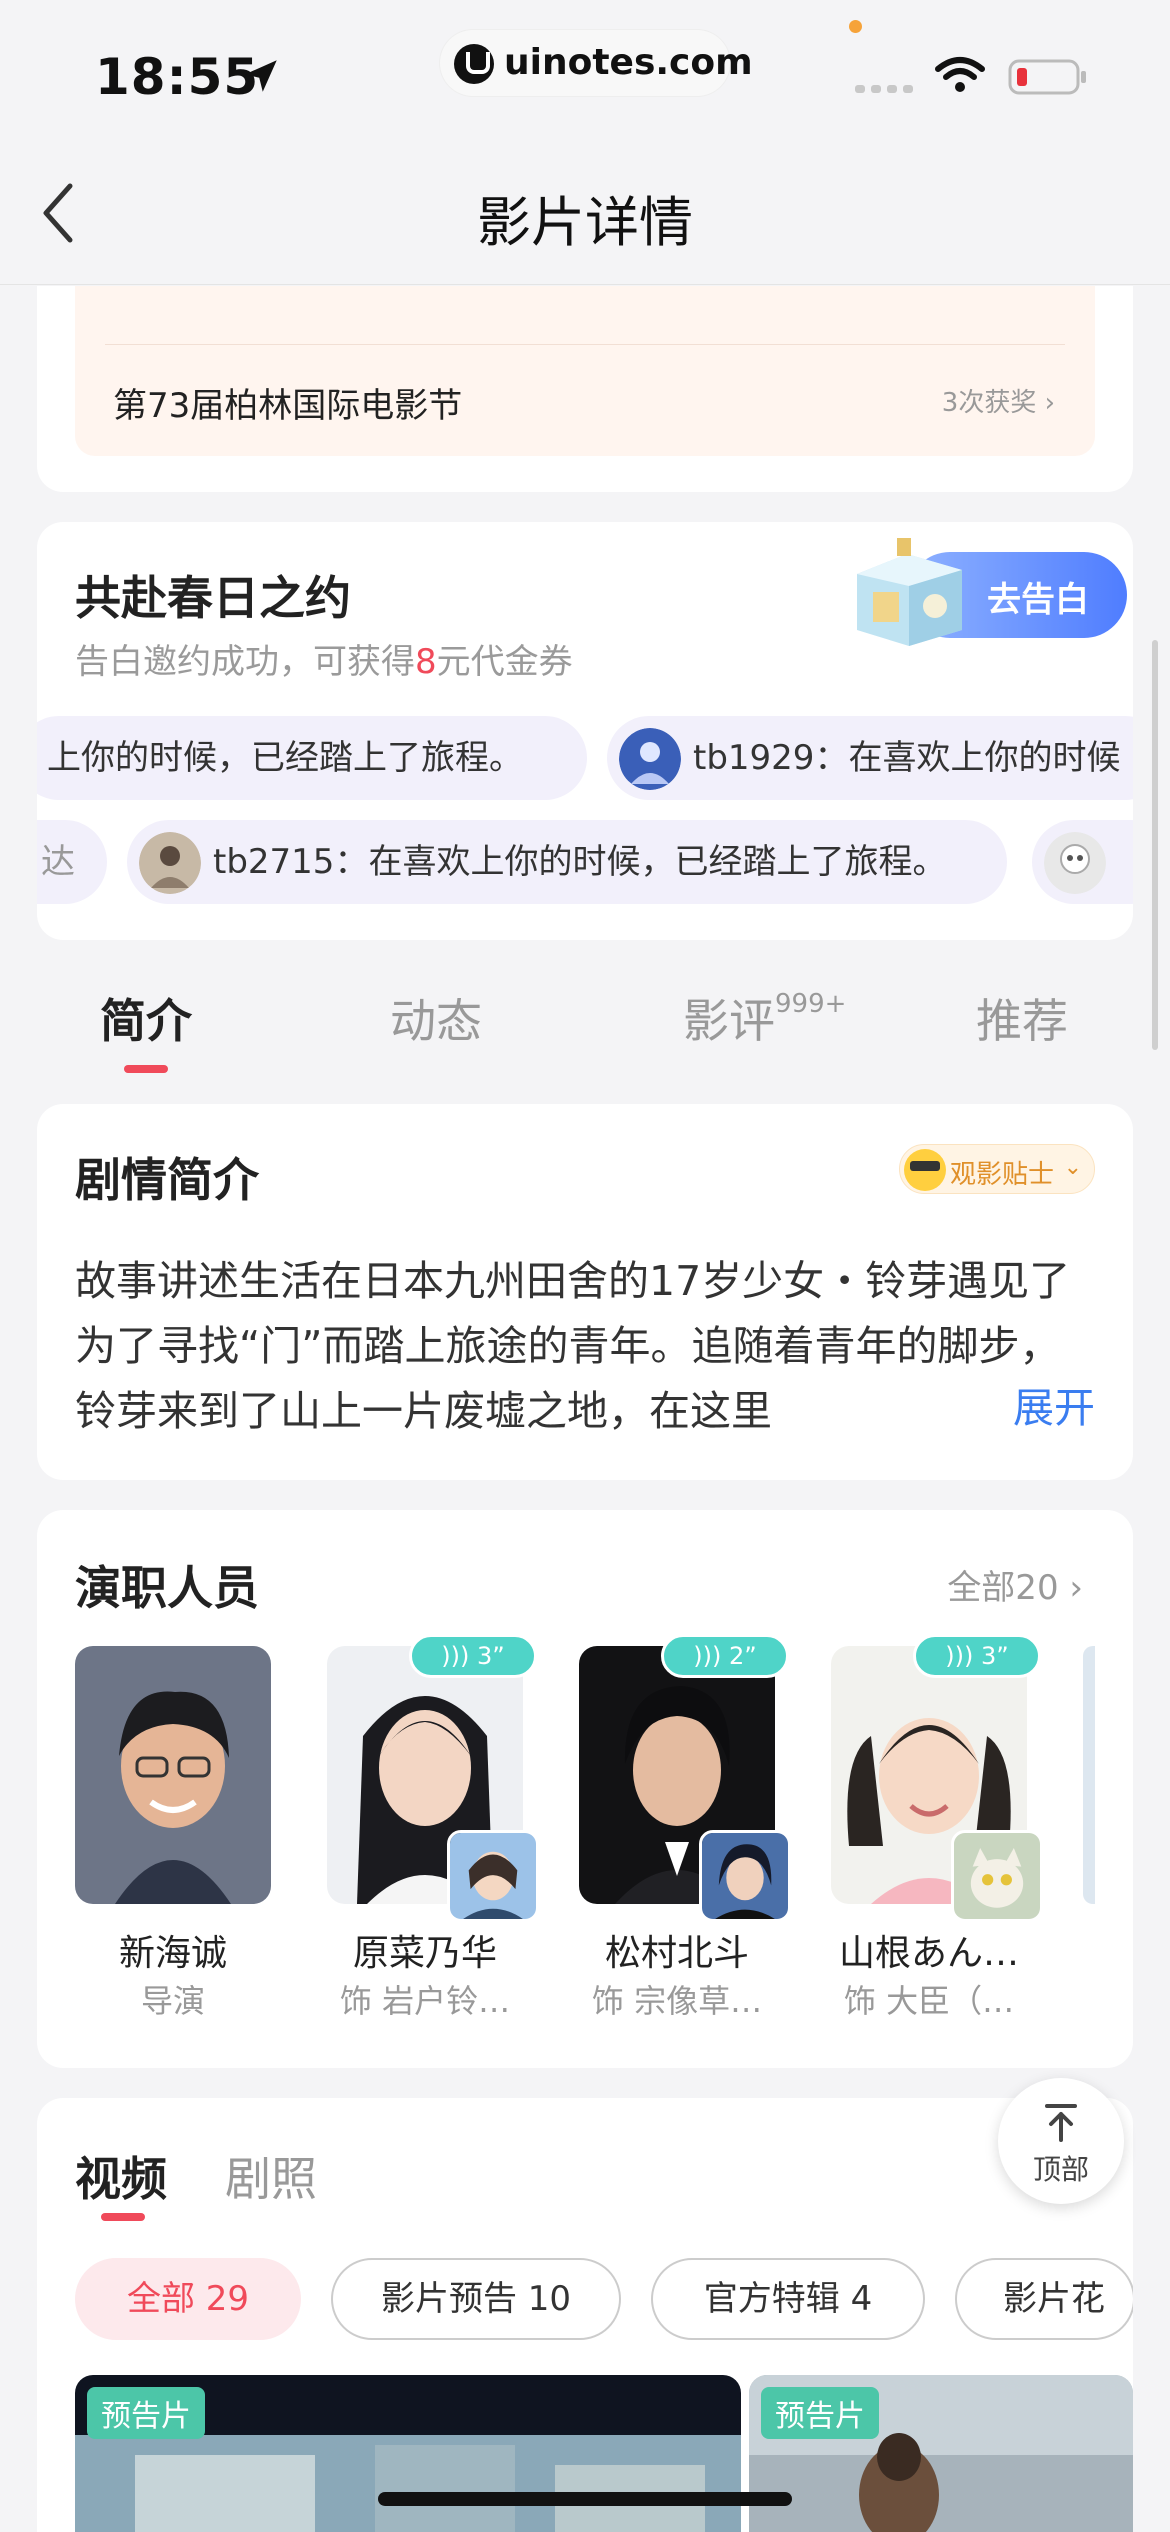 Image resolution: width=1170 pixels, height=2532 pixels. What do you see at coordinates (998, 400) in the screenshot?
I see `award-count-link: 3次获奖 ›` at bounding box center [998, 400].